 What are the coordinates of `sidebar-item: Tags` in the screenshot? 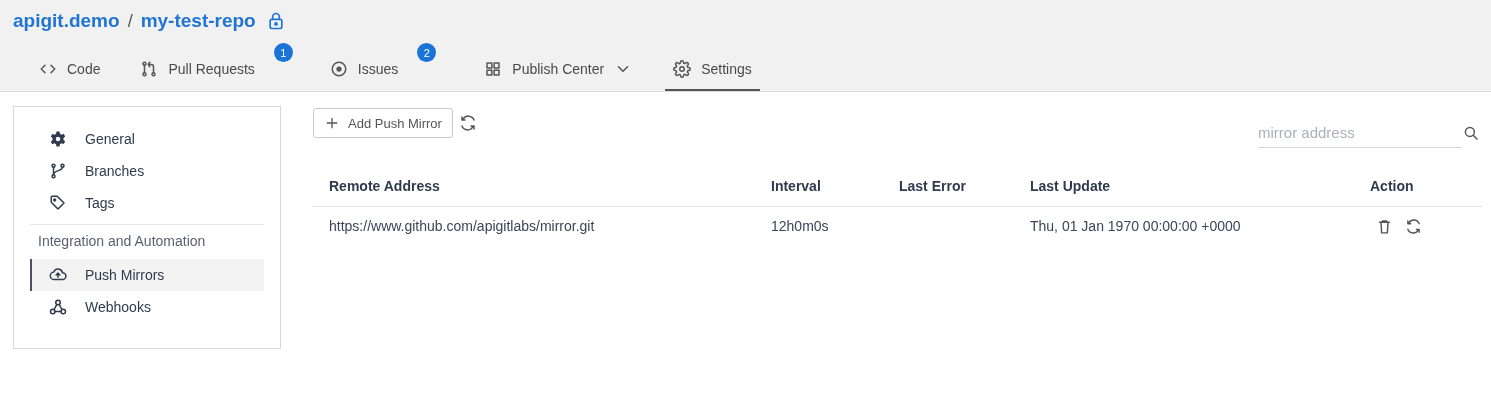 It's located at (147, 203).